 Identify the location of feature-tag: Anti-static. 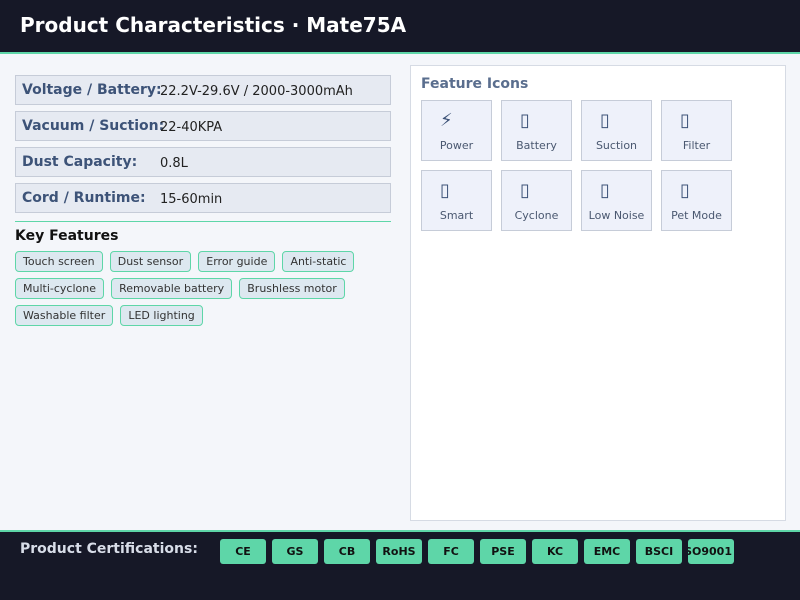
(318, 261).